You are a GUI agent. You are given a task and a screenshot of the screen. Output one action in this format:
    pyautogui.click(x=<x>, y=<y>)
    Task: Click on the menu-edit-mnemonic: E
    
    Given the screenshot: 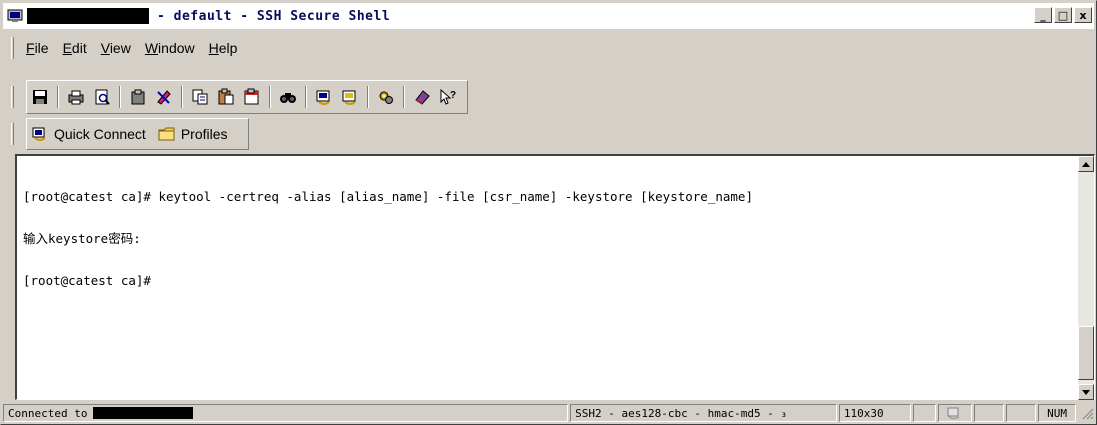 What is the action you would take?
    pyautogui.click(x=67, y=48)
    